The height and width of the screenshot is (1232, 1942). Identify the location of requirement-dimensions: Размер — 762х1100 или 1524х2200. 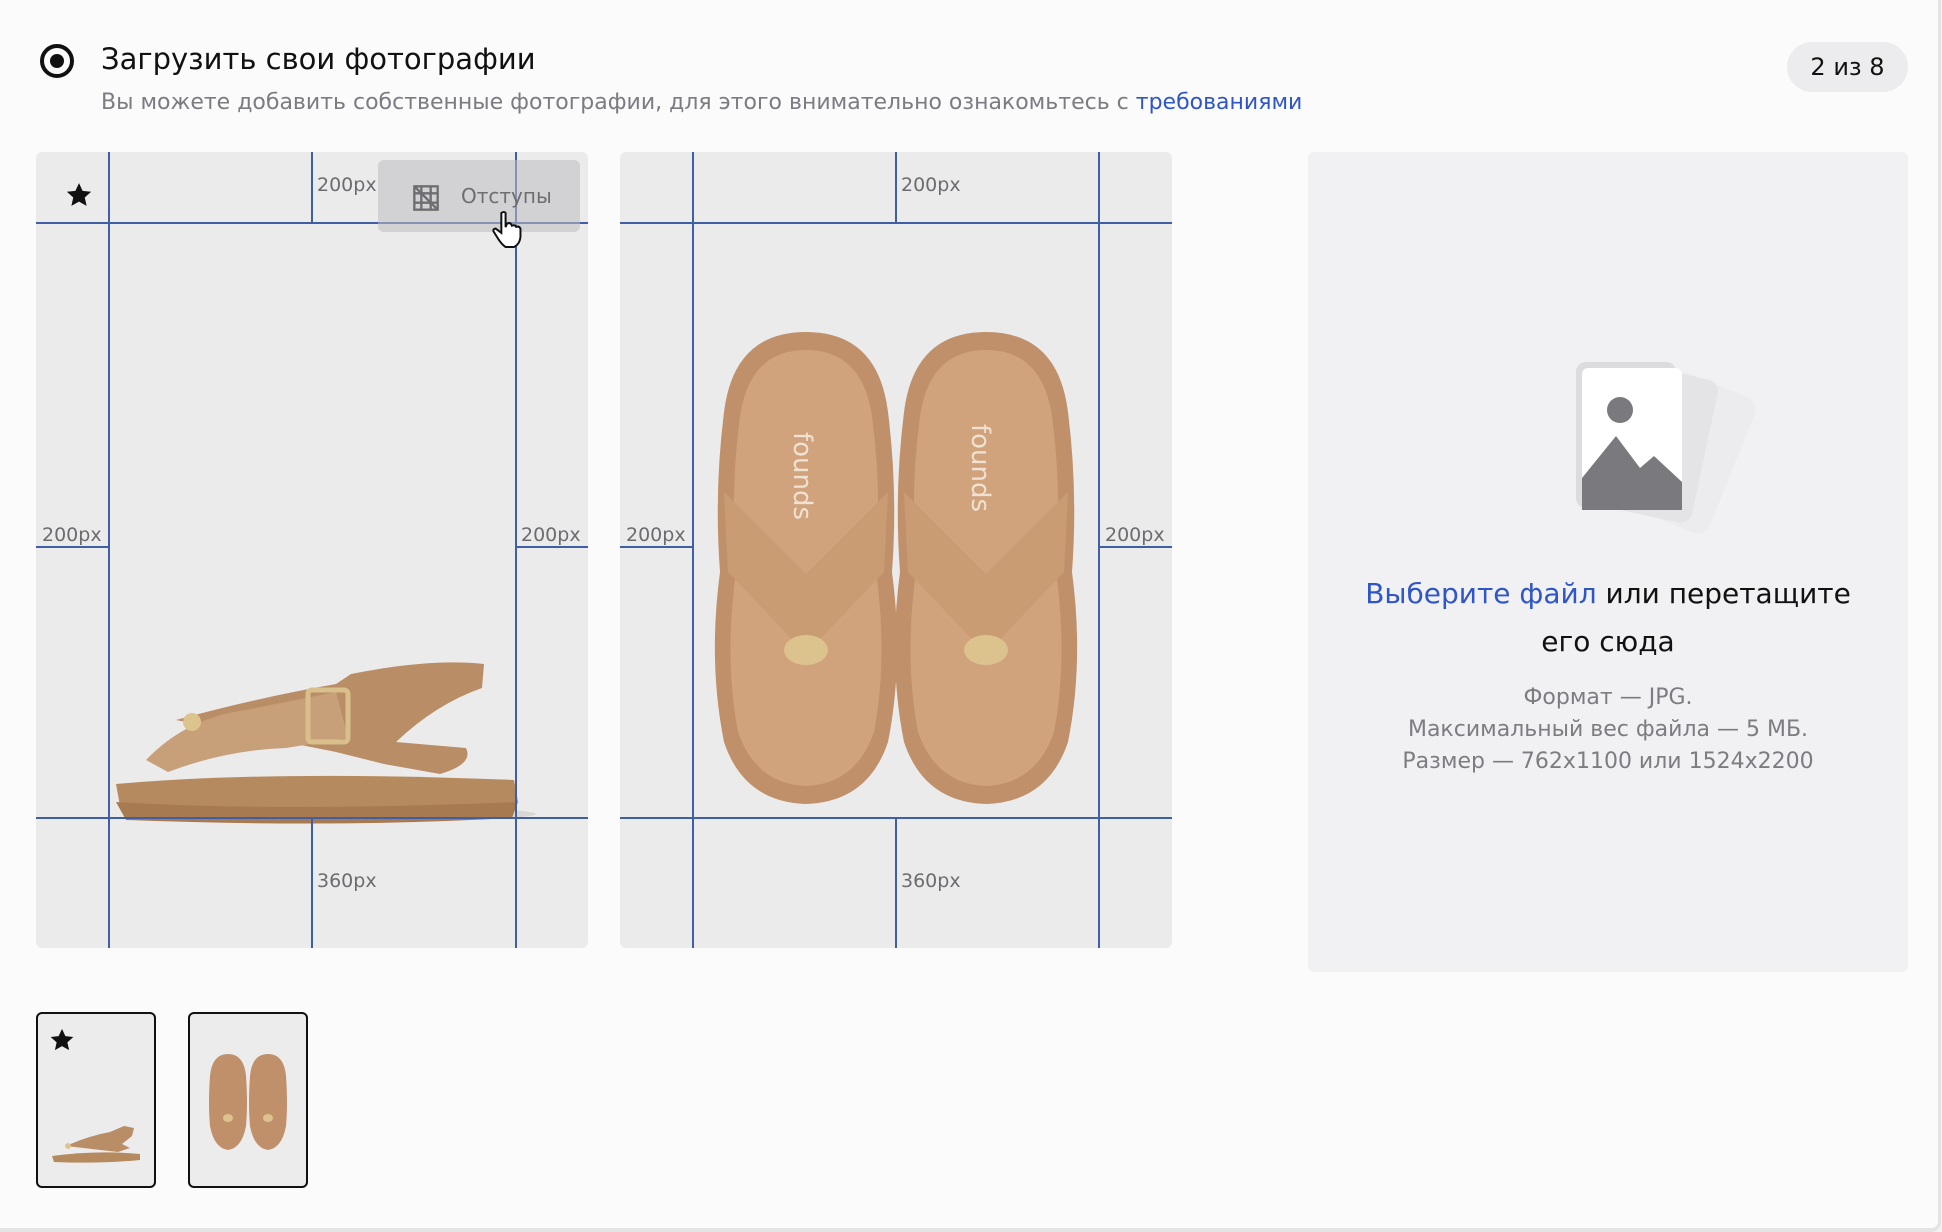
(1608, 761).